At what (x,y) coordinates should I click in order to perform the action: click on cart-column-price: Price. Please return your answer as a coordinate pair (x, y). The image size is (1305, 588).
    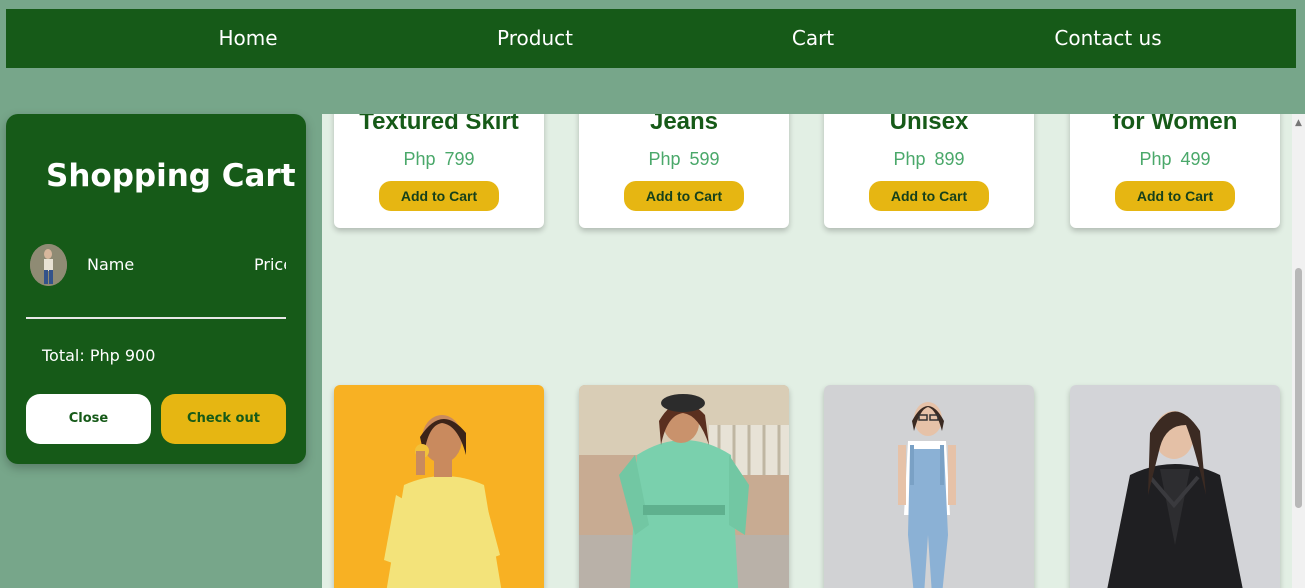
    Looking at the image, I should click on (270, 264).